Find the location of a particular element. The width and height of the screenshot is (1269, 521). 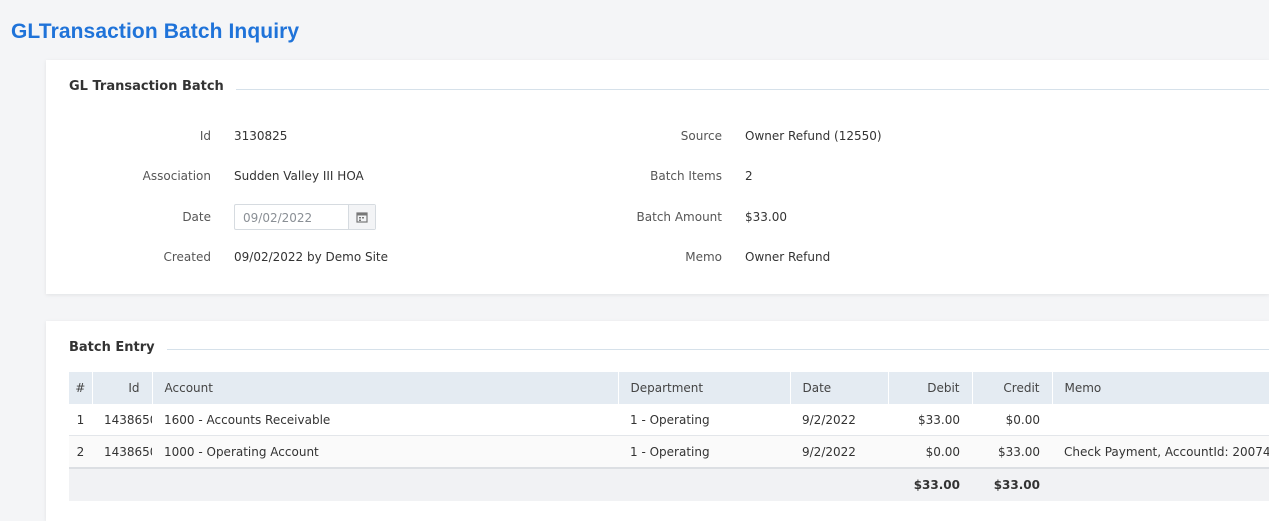

column-header-account: Account is located at coordinates (384, 388).